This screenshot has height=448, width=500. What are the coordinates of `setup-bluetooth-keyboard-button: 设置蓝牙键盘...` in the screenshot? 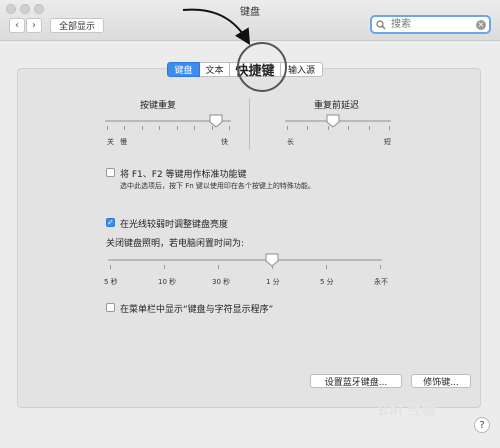 It's located at (356, 381).